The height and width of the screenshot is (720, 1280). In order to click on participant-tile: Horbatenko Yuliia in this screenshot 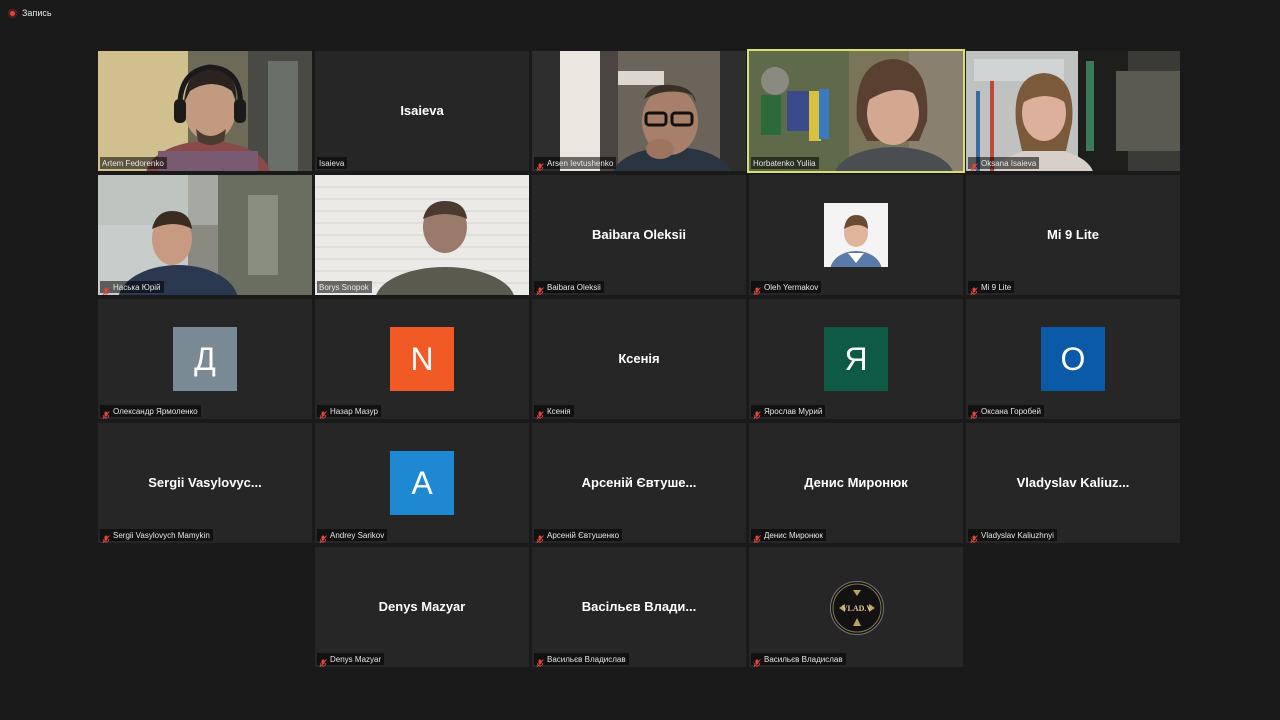, I will do `click(856, 111)`.